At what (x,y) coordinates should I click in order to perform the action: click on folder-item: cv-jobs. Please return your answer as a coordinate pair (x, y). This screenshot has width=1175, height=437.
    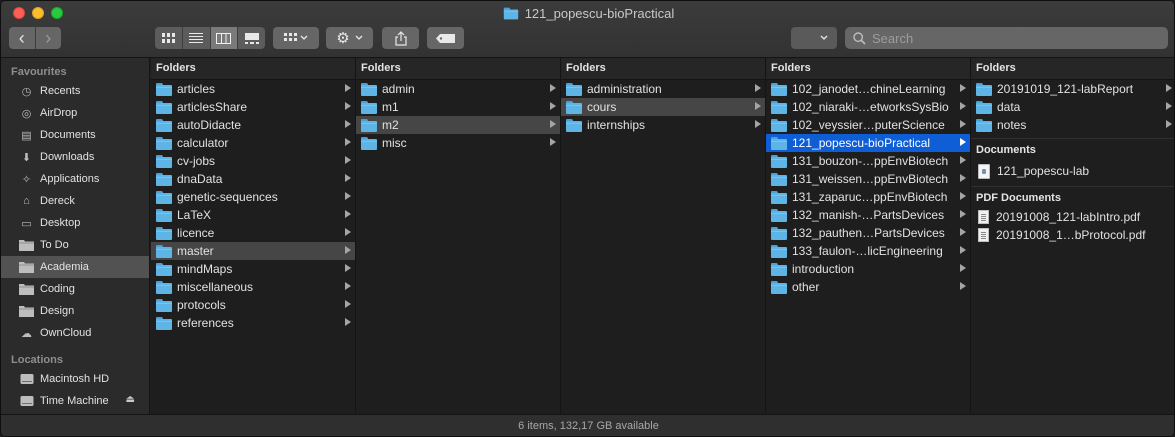
    Looking at the image, I should click on (253, 161).